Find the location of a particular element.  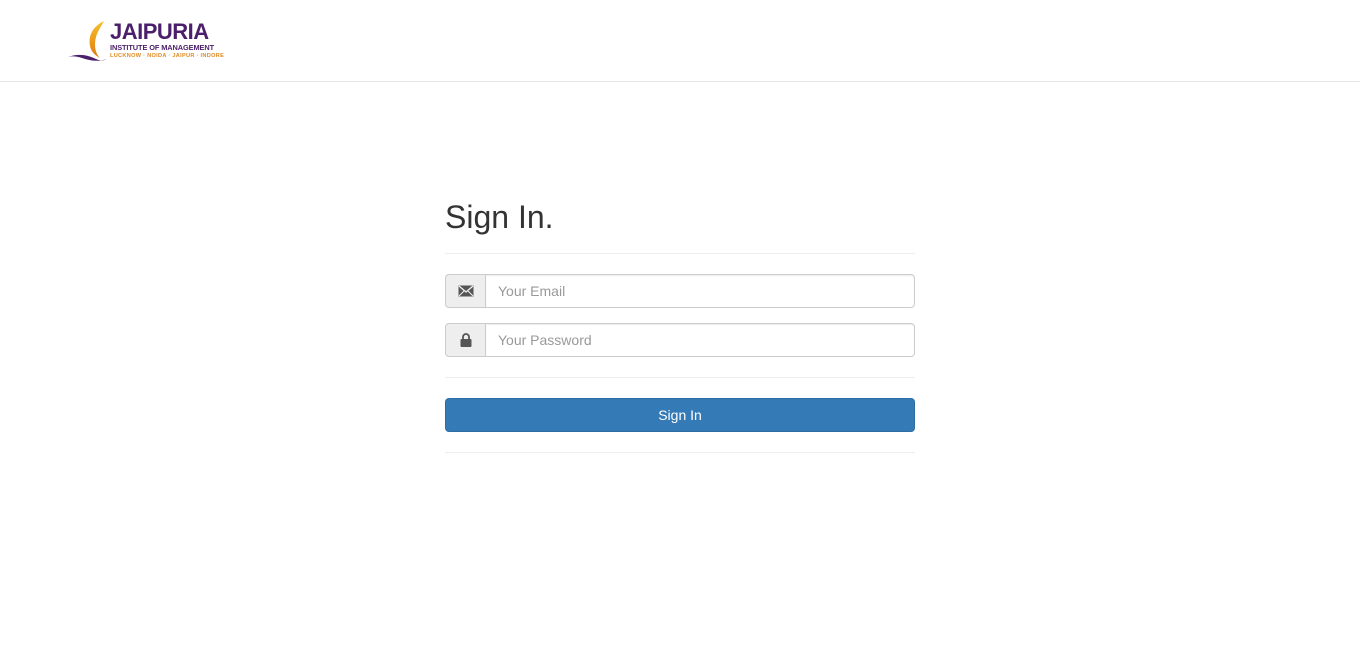

envelope-icon is located at coordinates (465, 291).